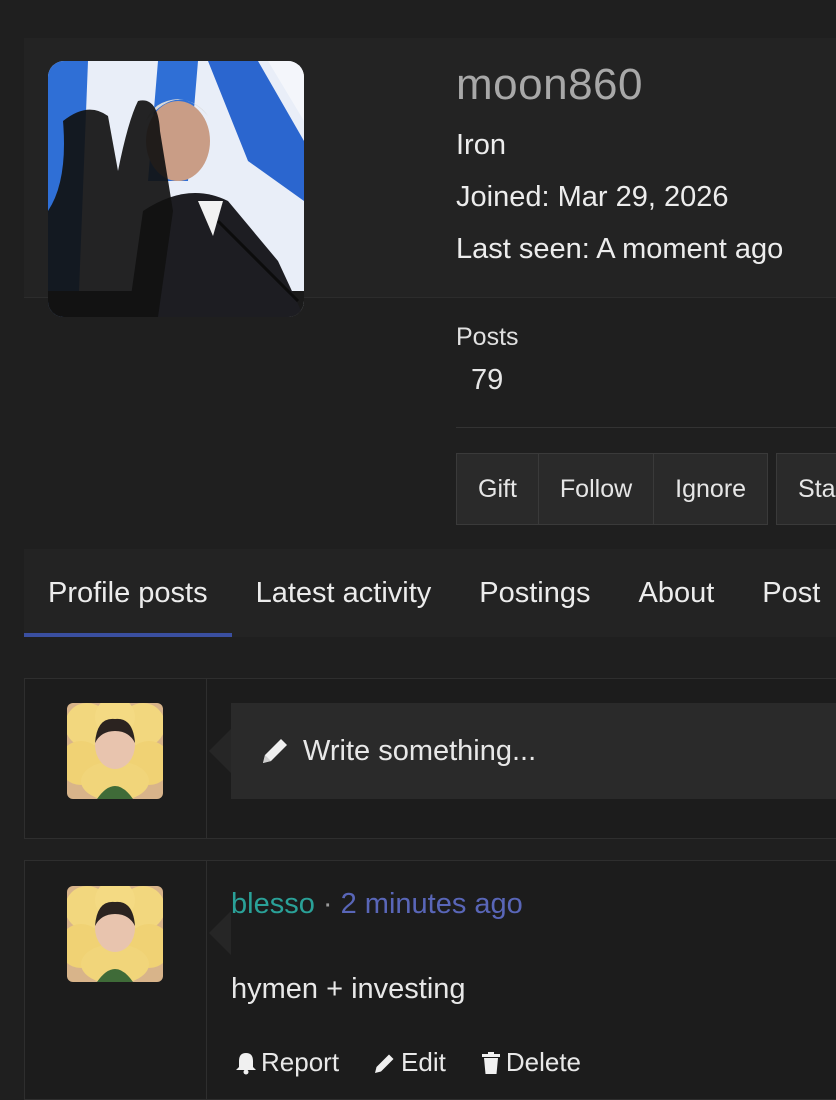 The image size is (836, 1100). I want to click on post-meta: blesso · 2 minutes ago, so click(377, 904).